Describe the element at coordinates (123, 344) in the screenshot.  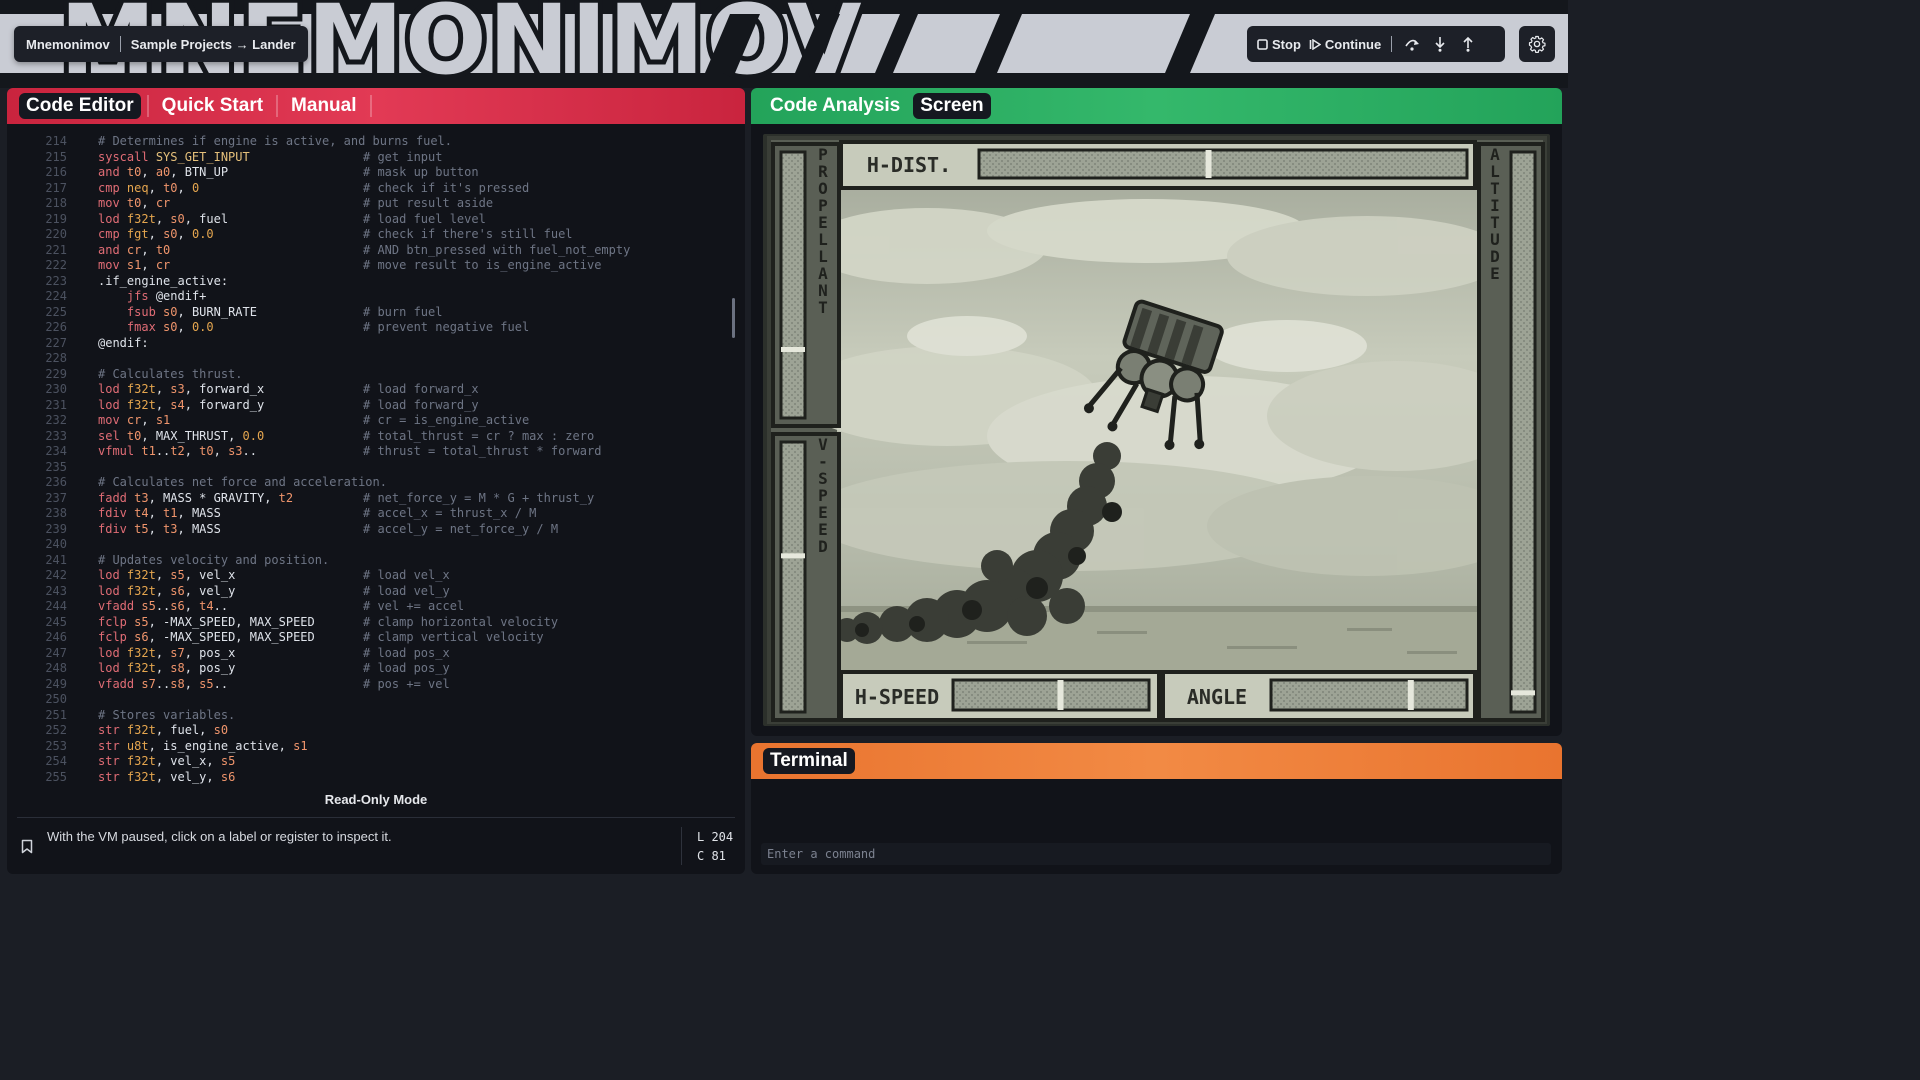
I see `code-text: @endif:` at that location.